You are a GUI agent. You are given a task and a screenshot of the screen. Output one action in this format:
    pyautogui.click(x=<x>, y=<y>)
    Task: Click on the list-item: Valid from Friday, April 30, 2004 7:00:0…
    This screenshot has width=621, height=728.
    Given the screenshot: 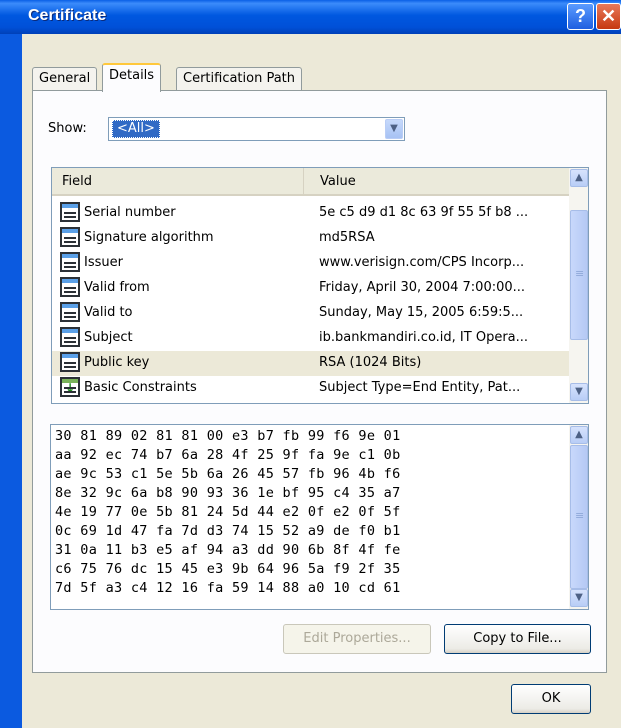 What is the action you would take?
    pyautogui.click(x=311, y=288)
    